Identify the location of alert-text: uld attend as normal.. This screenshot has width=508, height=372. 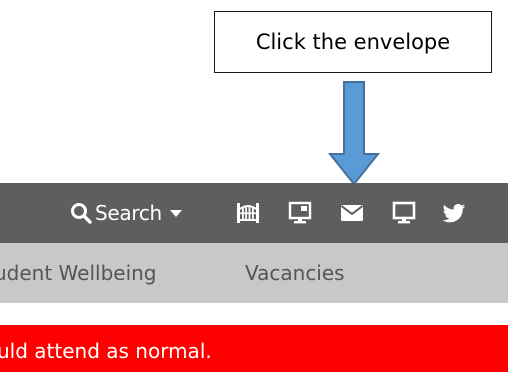
(106, 351).